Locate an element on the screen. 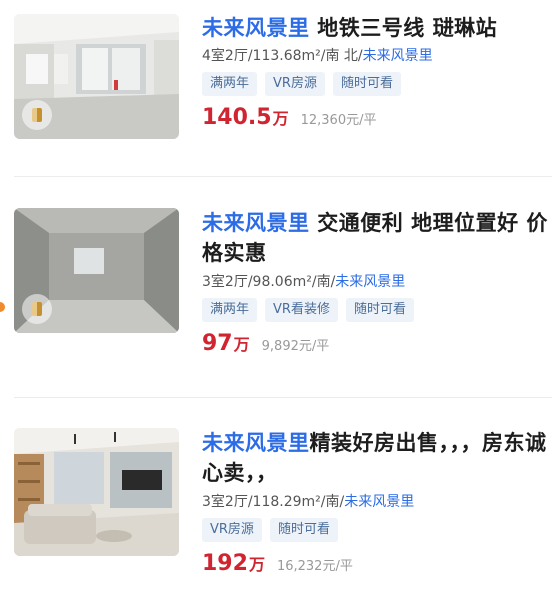 Image resolution: width=558 pixels, height=600 pixels. price-value: 97 is located at coordinates (217, 343).